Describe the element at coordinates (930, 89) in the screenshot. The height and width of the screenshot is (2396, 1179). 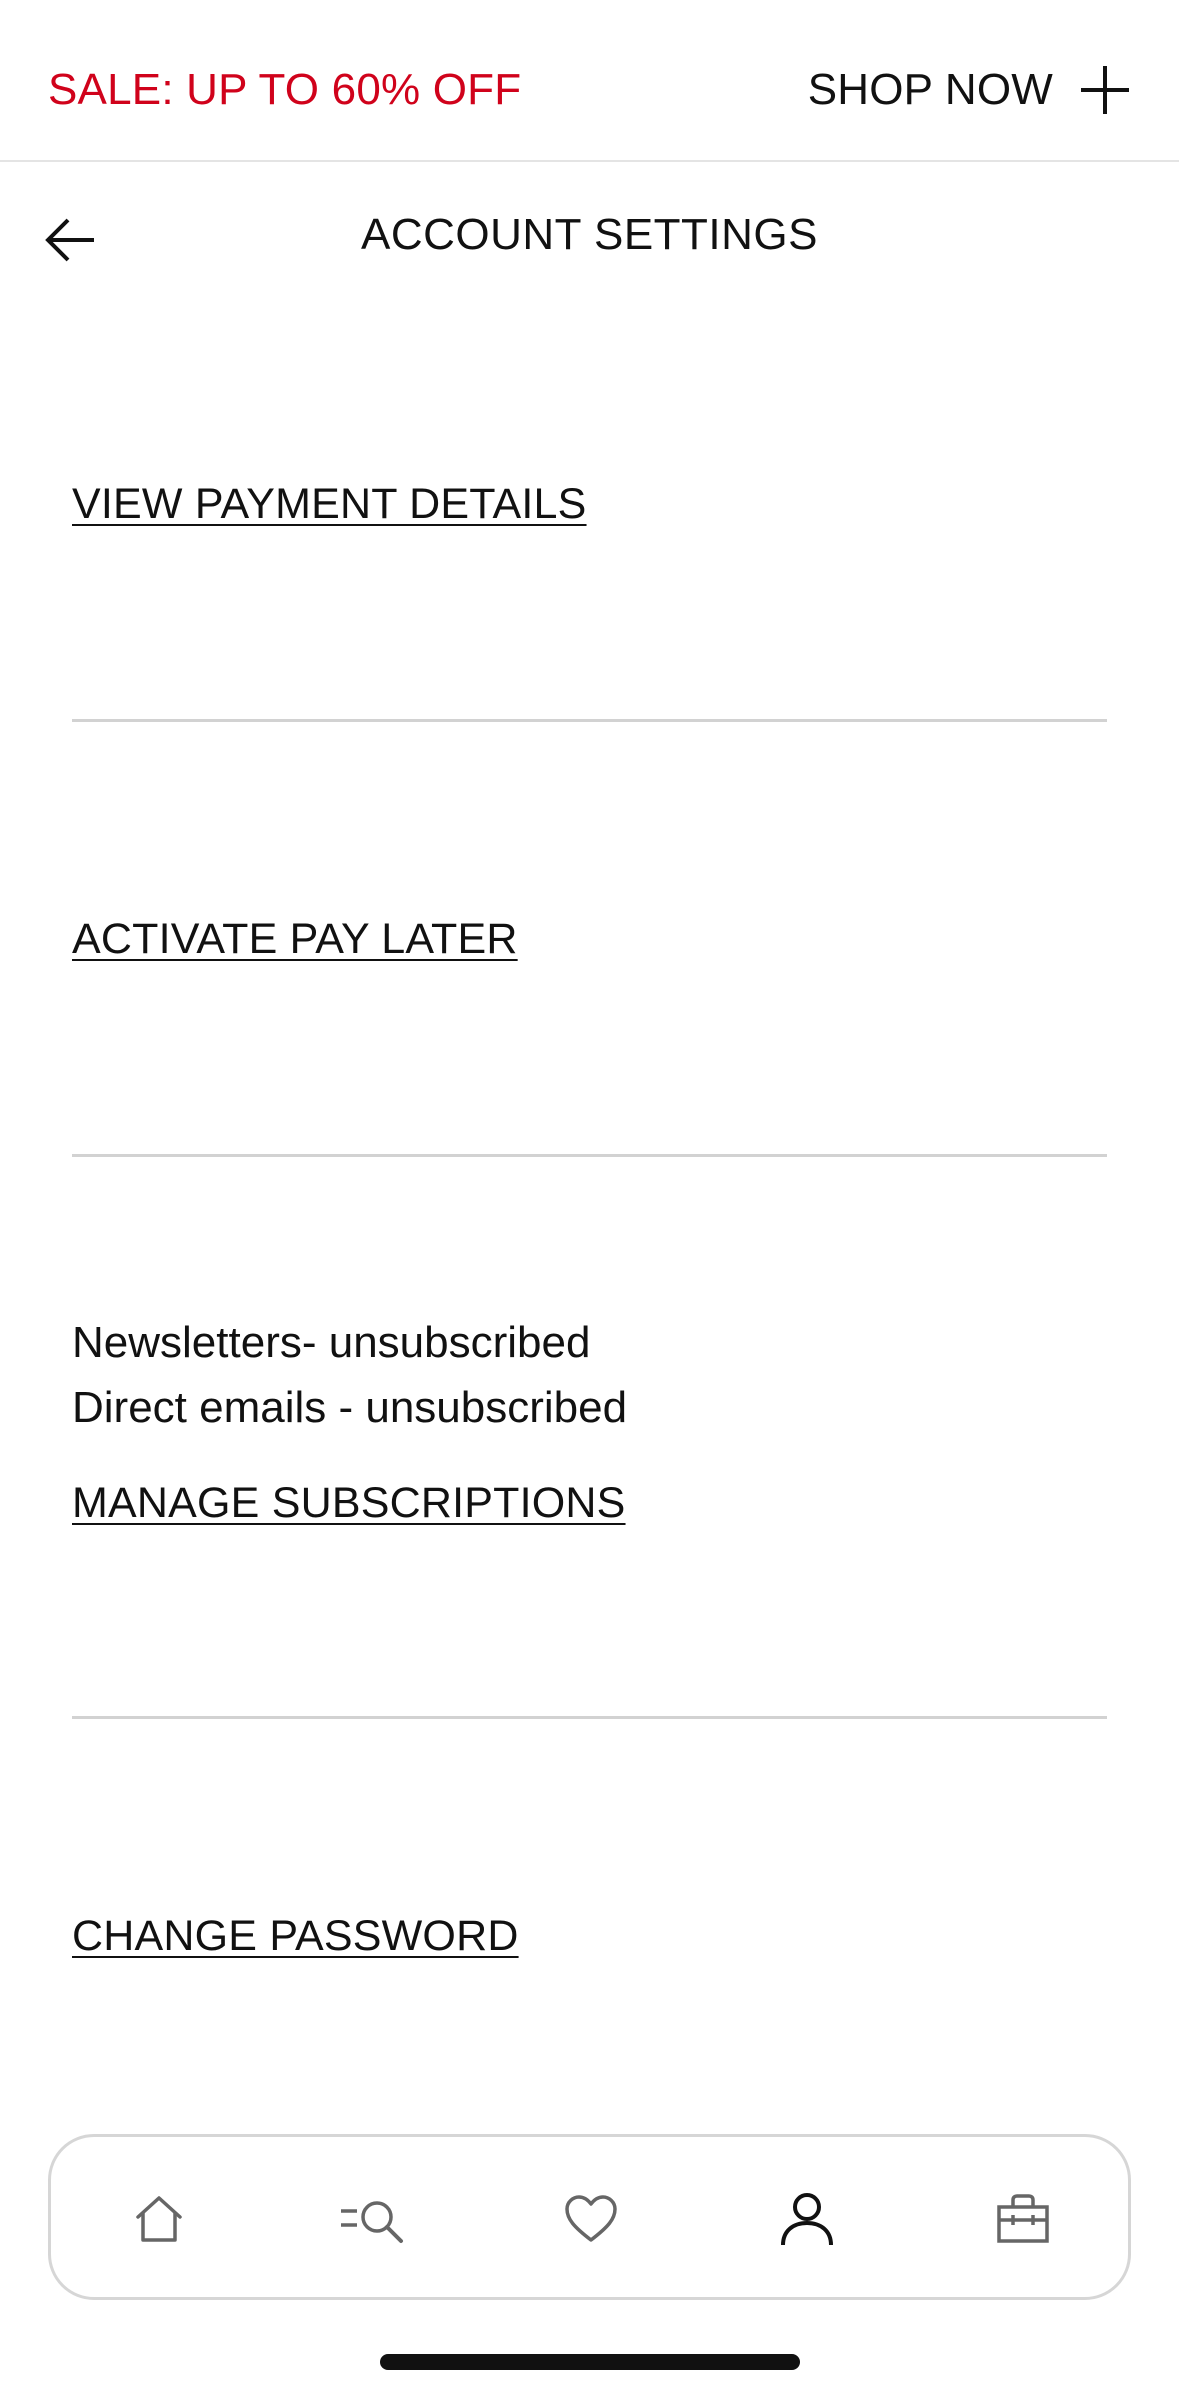
I see `shop-now-label: SHOP NOW` at that location.